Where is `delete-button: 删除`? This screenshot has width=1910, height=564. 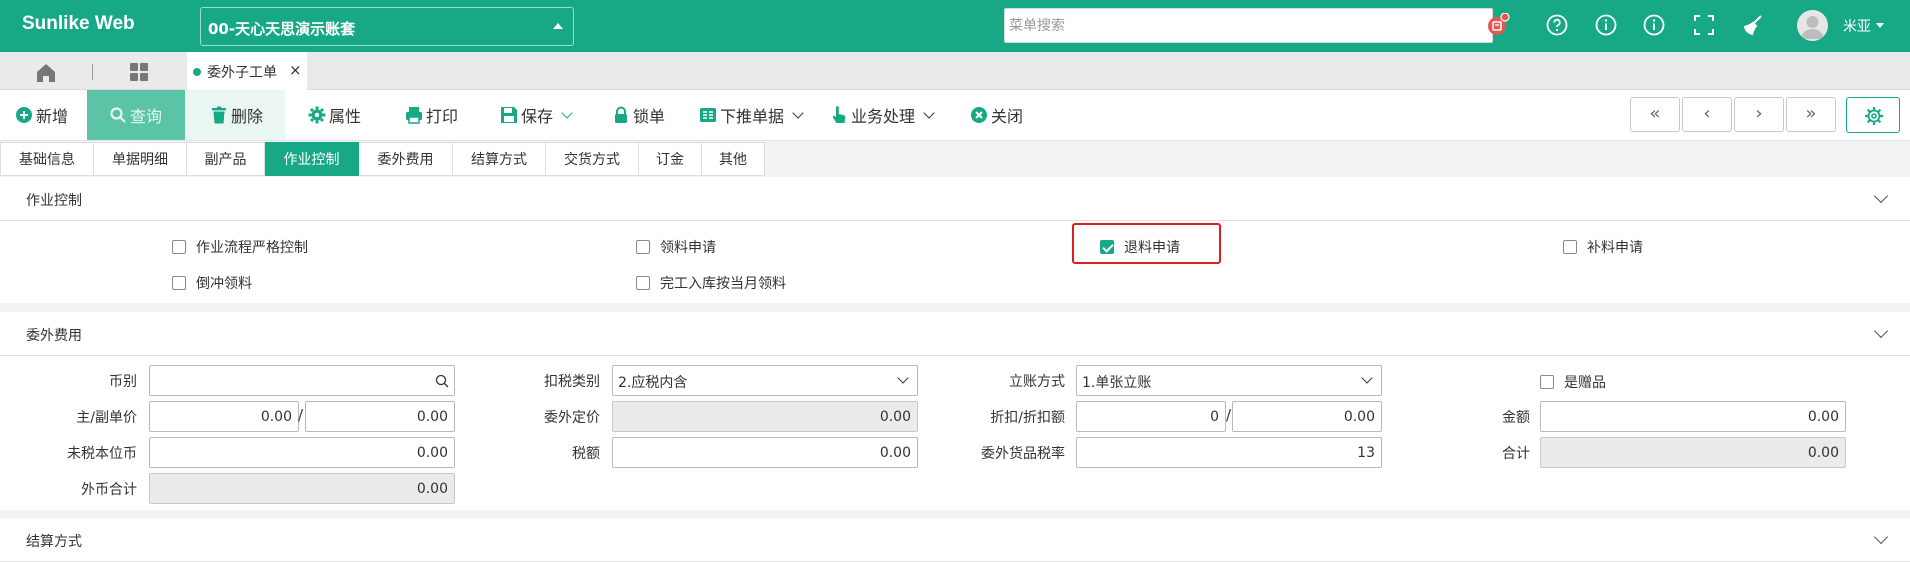
delete-button: 删除 is located at coordinates (235, 115).